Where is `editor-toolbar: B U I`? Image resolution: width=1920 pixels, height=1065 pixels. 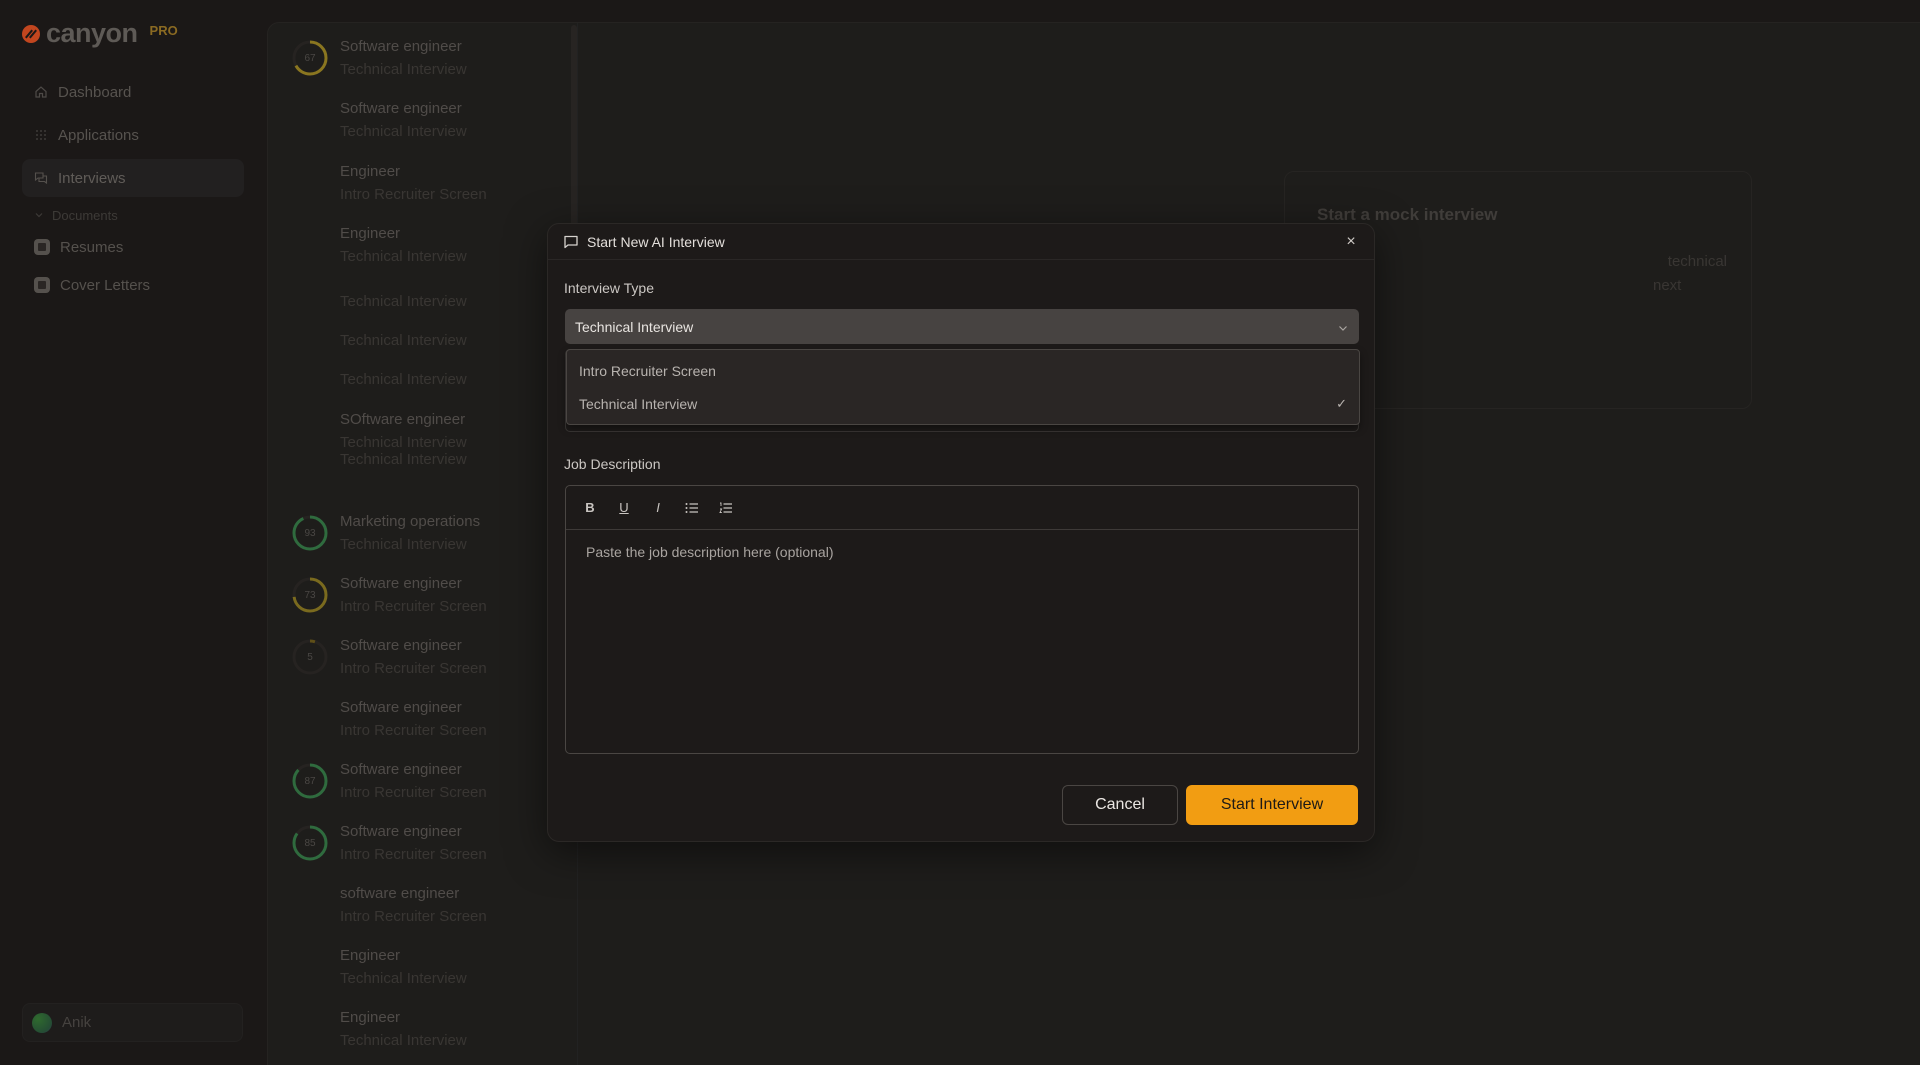 editor-toolbar: B U I is located at coordinates (962, 508).